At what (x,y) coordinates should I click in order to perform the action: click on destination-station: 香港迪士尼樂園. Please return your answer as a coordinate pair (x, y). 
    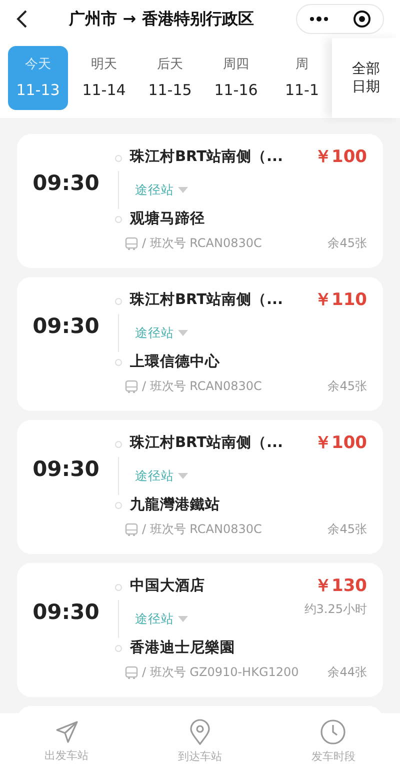
    Looking at the image, I should click on (183, 648).